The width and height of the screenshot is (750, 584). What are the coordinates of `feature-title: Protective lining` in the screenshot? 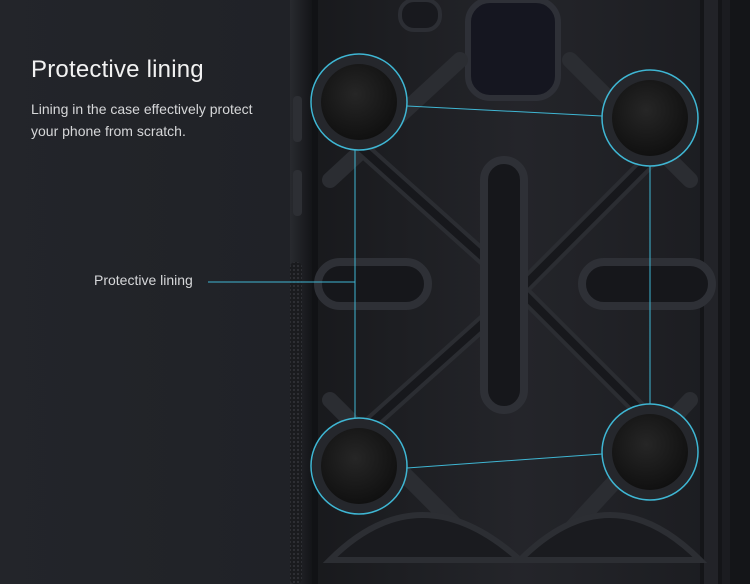 It's located at (117, 69).